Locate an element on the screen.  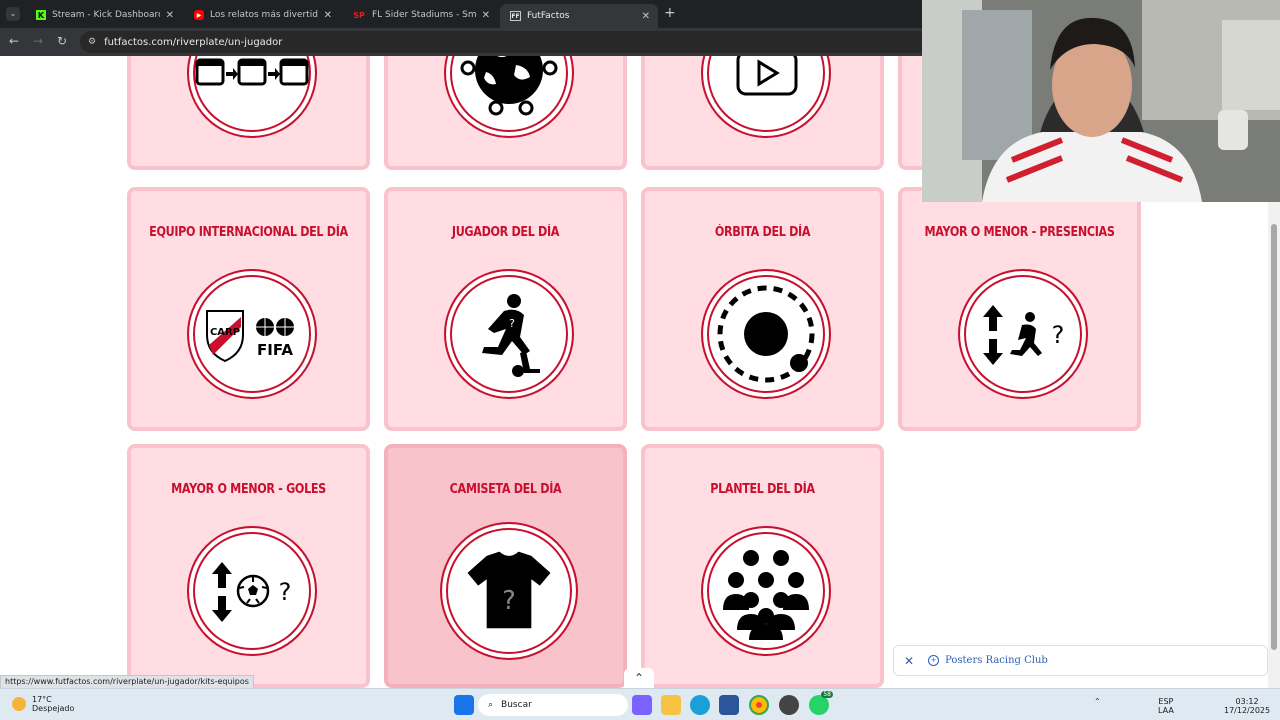
moon-icon is located at coordinates (19, 704).